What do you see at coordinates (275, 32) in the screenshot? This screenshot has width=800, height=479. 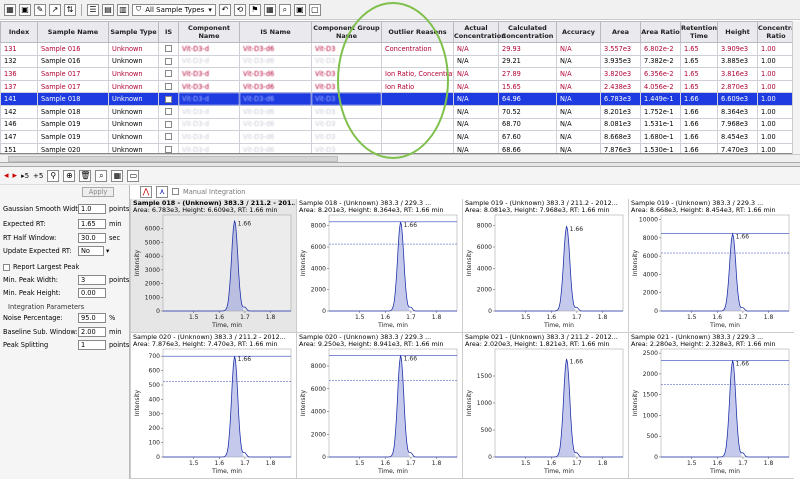 I see `column-header: IS Name` at bounding box center [275, 32].